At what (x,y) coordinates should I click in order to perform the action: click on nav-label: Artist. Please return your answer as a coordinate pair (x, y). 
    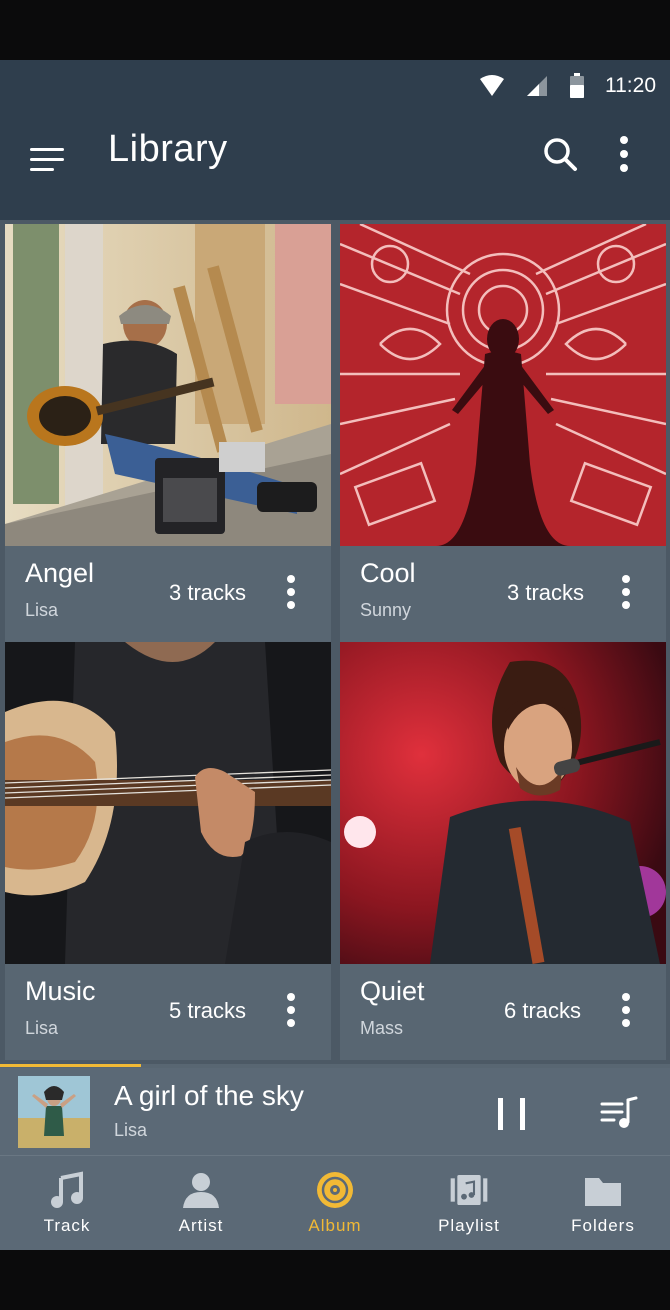
    Looking at the image, I should click on (201, 1225).